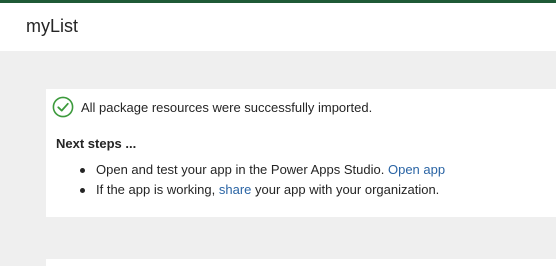 The image size is (556, 266). I want to click on share-link: share, so click(235, 189).